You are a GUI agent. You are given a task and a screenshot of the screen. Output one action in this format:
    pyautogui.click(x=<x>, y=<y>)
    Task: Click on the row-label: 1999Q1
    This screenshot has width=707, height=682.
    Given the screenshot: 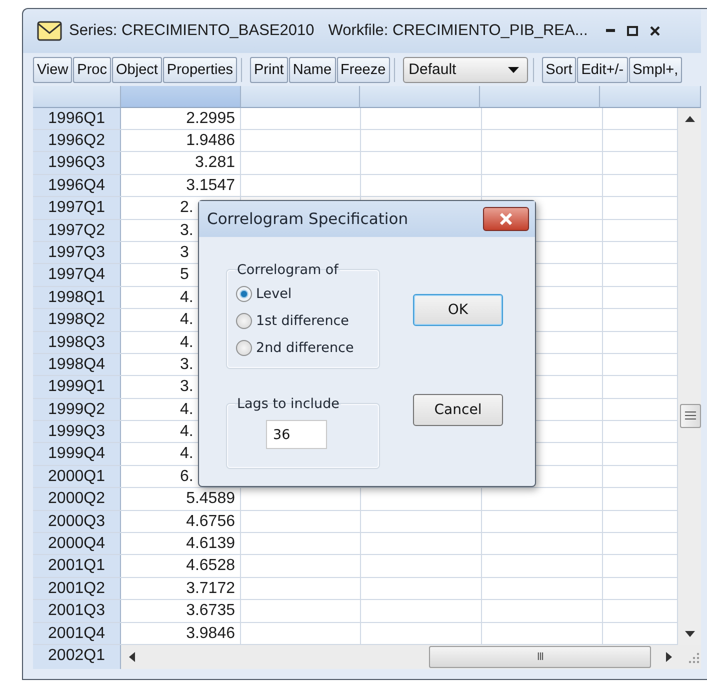 What is the action you would take?
    pyautogui.click(x=77, y=387)
    